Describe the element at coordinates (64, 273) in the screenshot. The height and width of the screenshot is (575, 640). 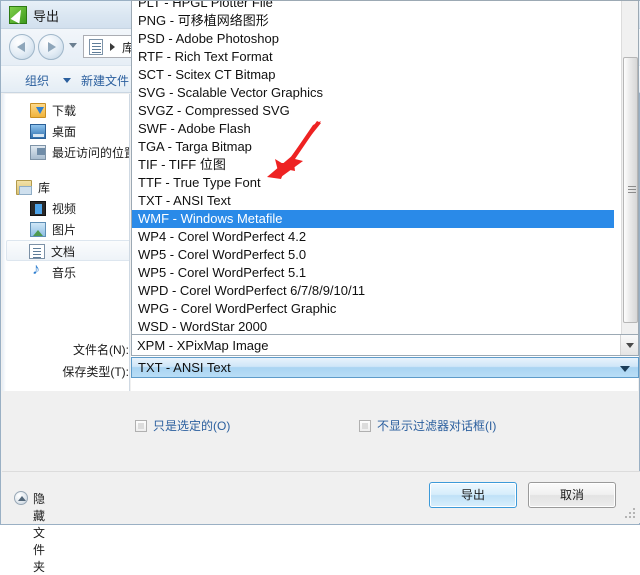
I see `sidebar-item-label: 音乐` at that location.